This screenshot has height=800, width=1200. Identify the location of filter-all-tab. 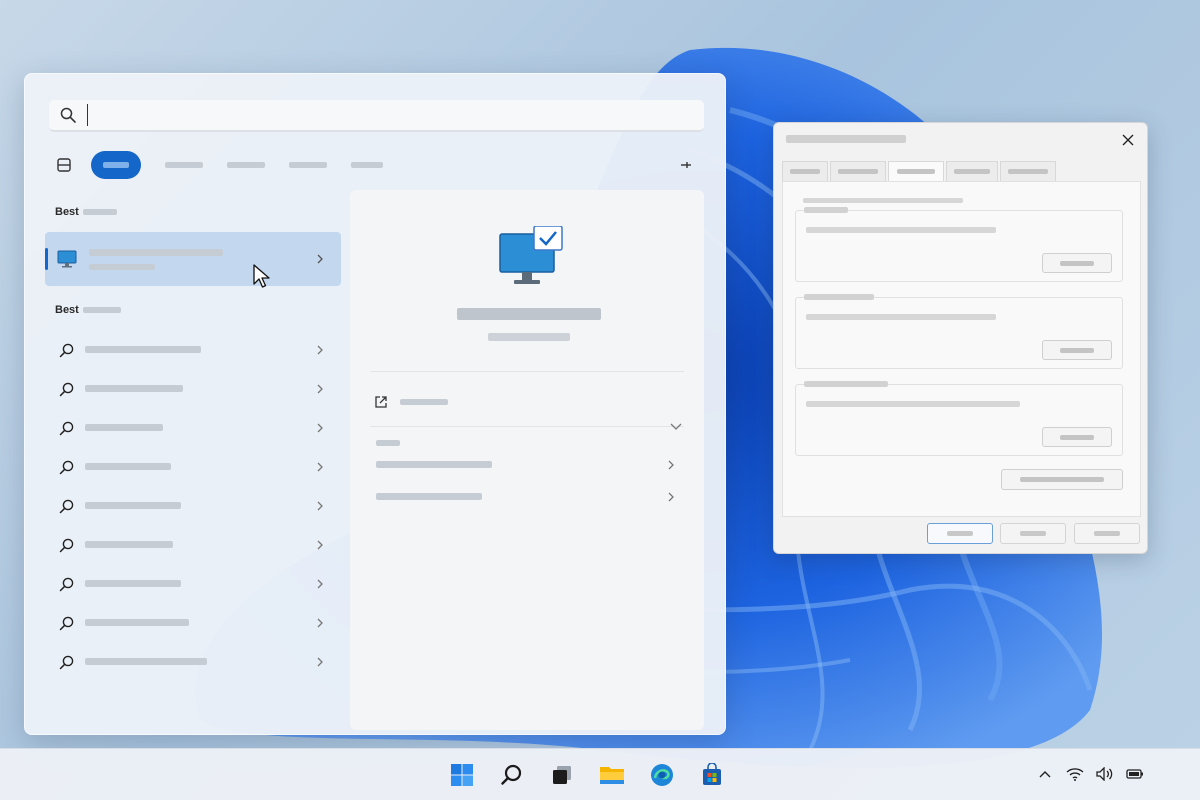
(116, 165).